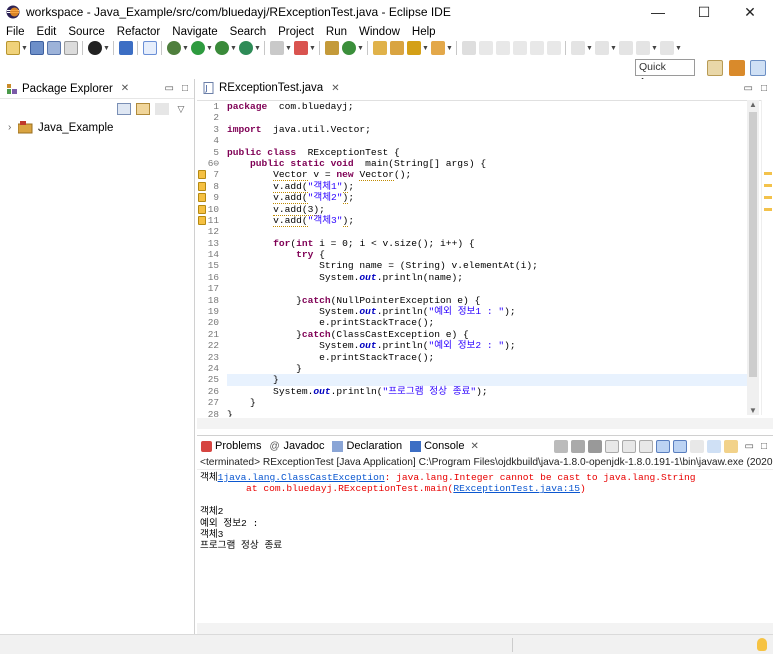  I want to click on code-line: 10 v.add(3);, so click(472, 209).